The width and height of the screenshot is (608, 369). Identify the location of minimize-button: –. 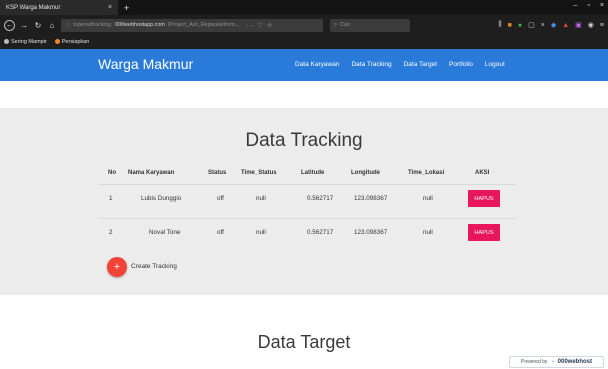
(576, 5).